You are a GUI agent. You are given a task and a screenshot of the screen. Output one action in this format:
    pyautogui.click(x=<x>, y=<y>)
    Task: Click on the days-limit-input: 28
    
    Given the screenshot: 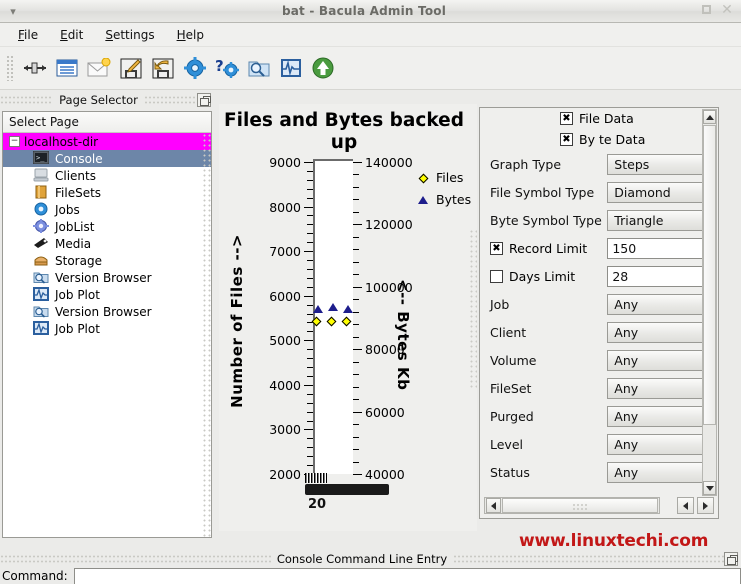 What is the action you would take?
    pyautogui.click(x=655, y=276)
    